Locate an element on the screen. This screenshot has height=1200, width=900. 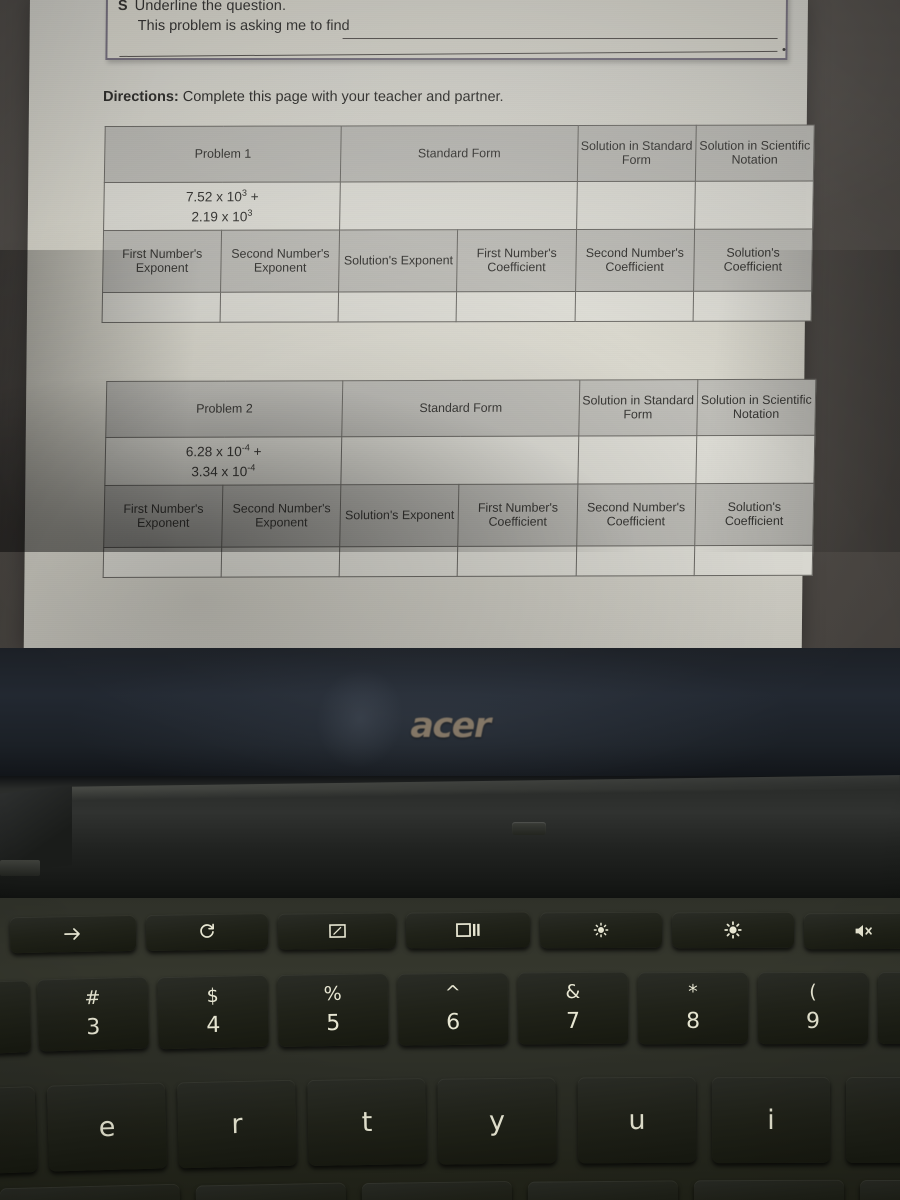
key-t-label: t is located at coordinates (367, 1122).